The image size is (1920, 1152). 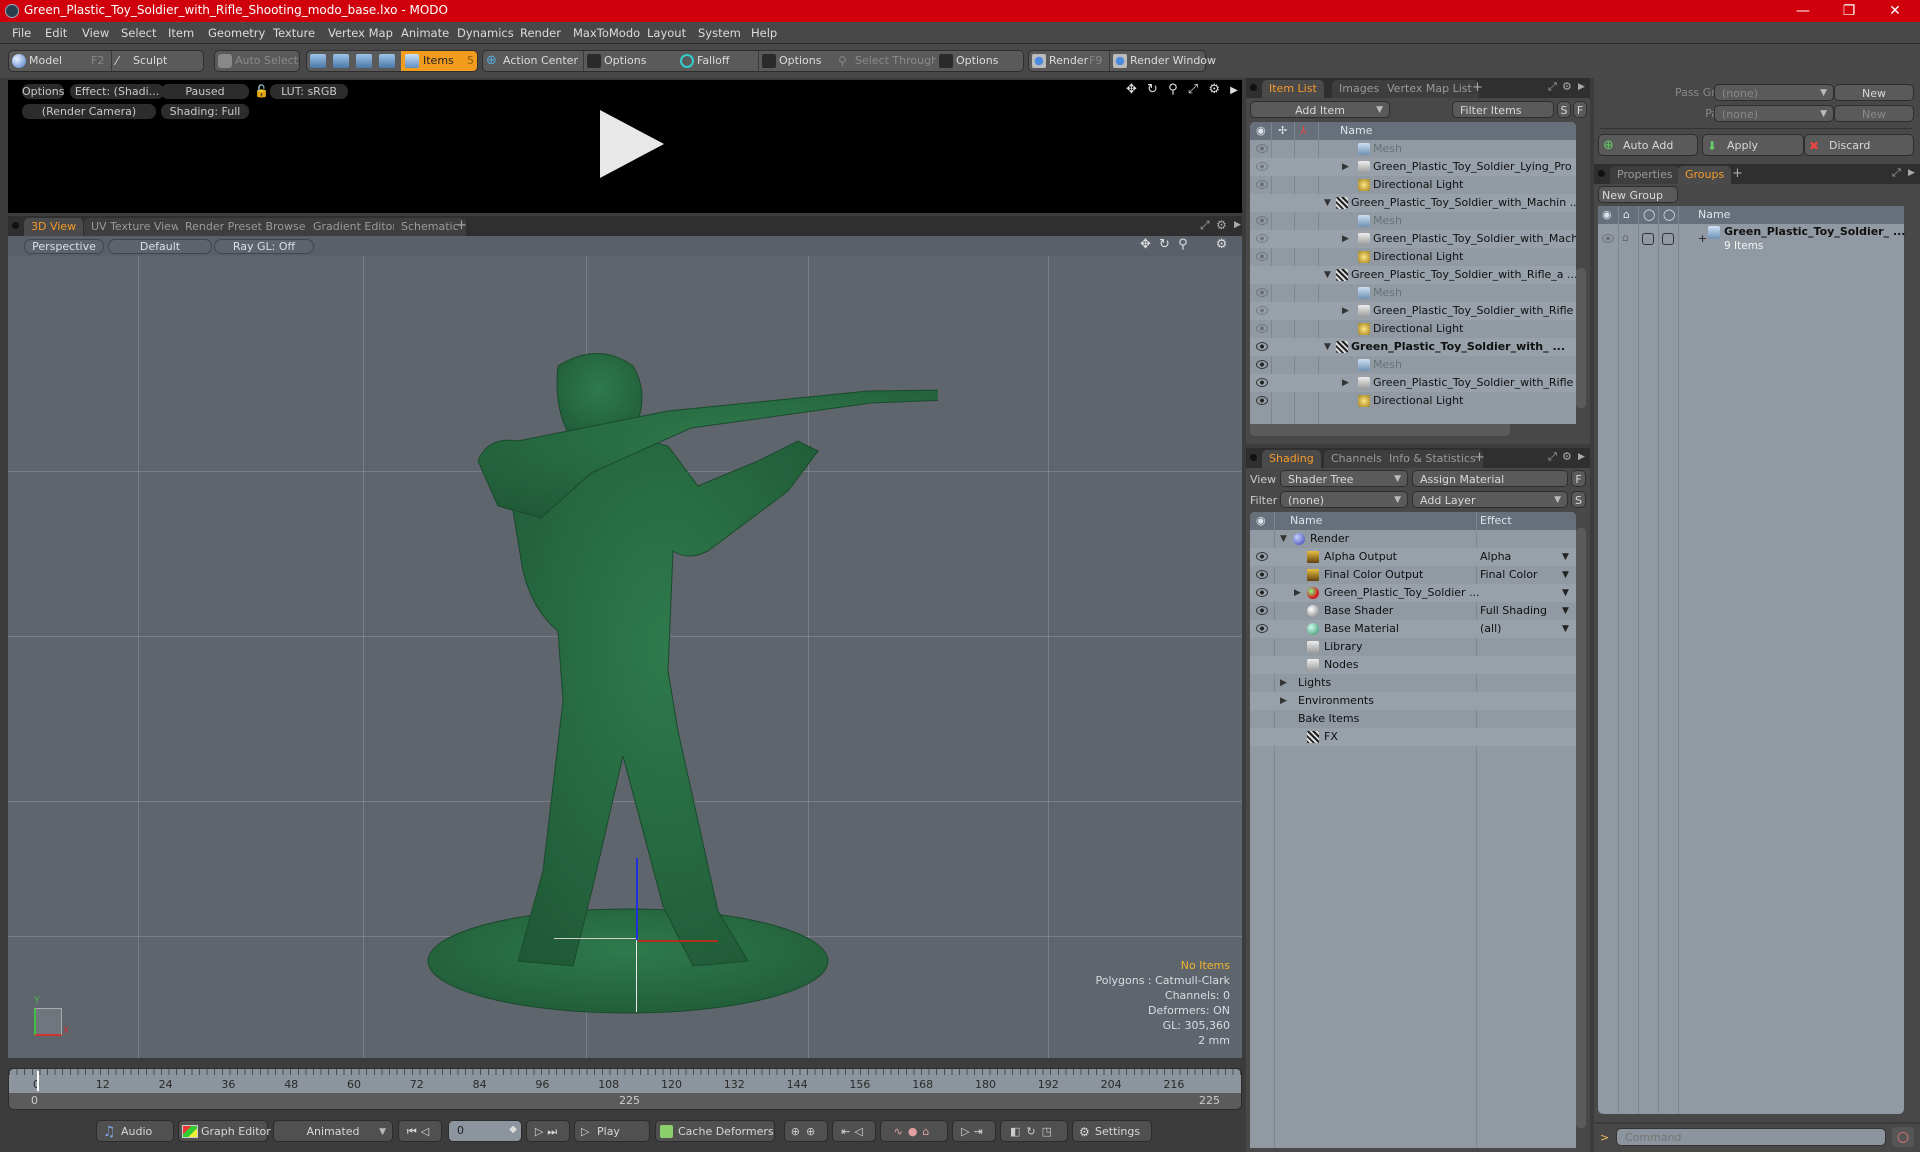 I want to click on tab-gradient-editor: Gradient Editor, so click(x=355, y=227).